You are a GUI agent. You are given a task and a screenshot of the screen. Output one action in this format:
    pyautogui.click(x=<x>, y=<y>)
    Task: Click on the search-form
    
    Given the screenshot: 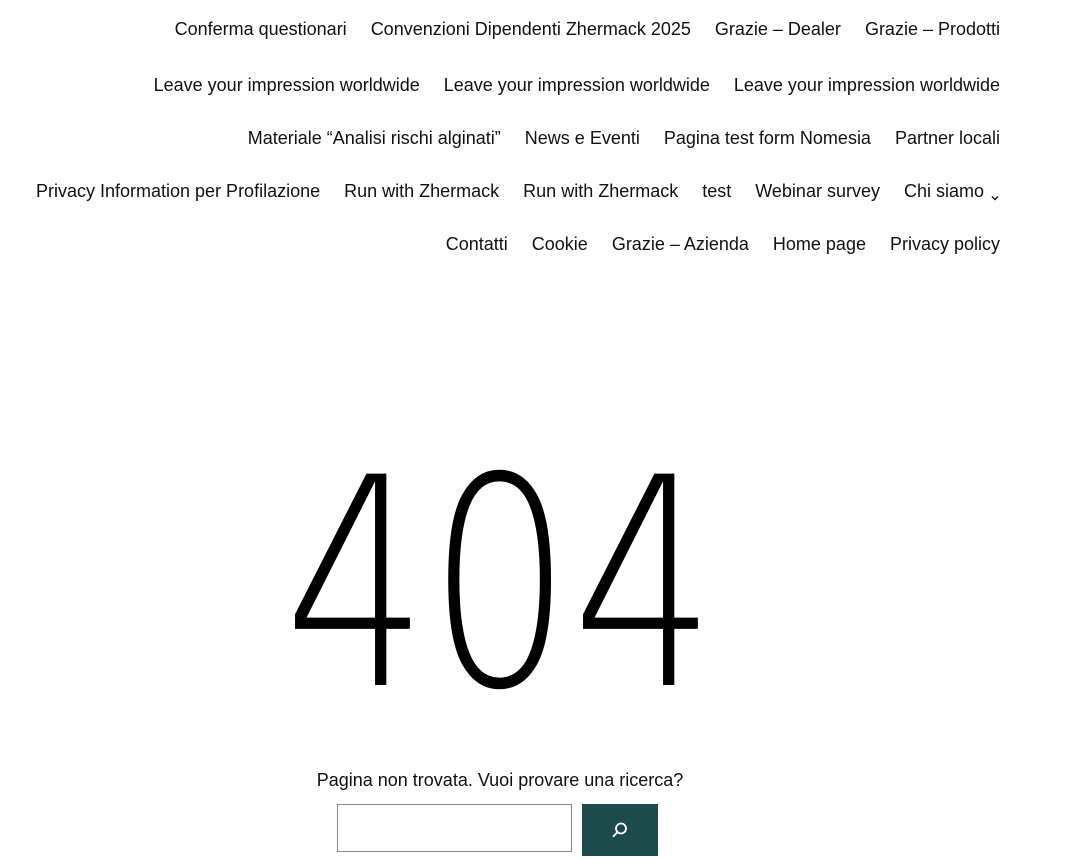 What is the action you would take?
    pyautogui.click(x=497, y=830)
    